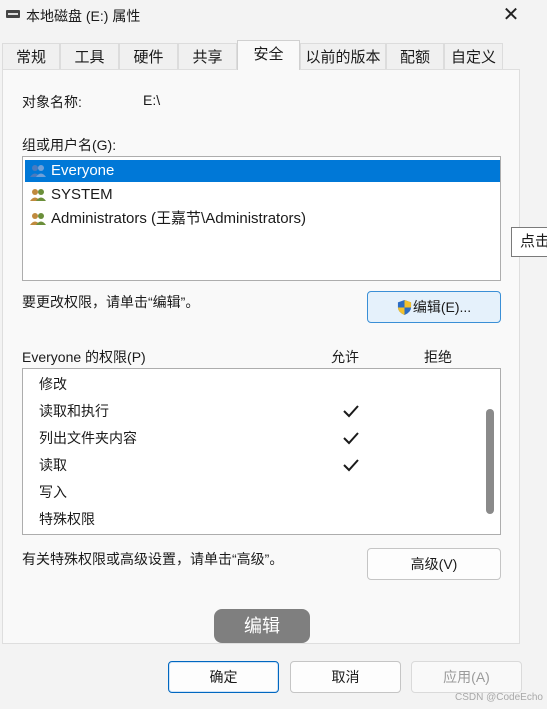 Image resolution: width=547 pixels, height=709 pixels. What do you see at coordinates (67, 519) in the screenshot?
I see `permission-row-special: 特殊权限` at bounding box center [67, 519].